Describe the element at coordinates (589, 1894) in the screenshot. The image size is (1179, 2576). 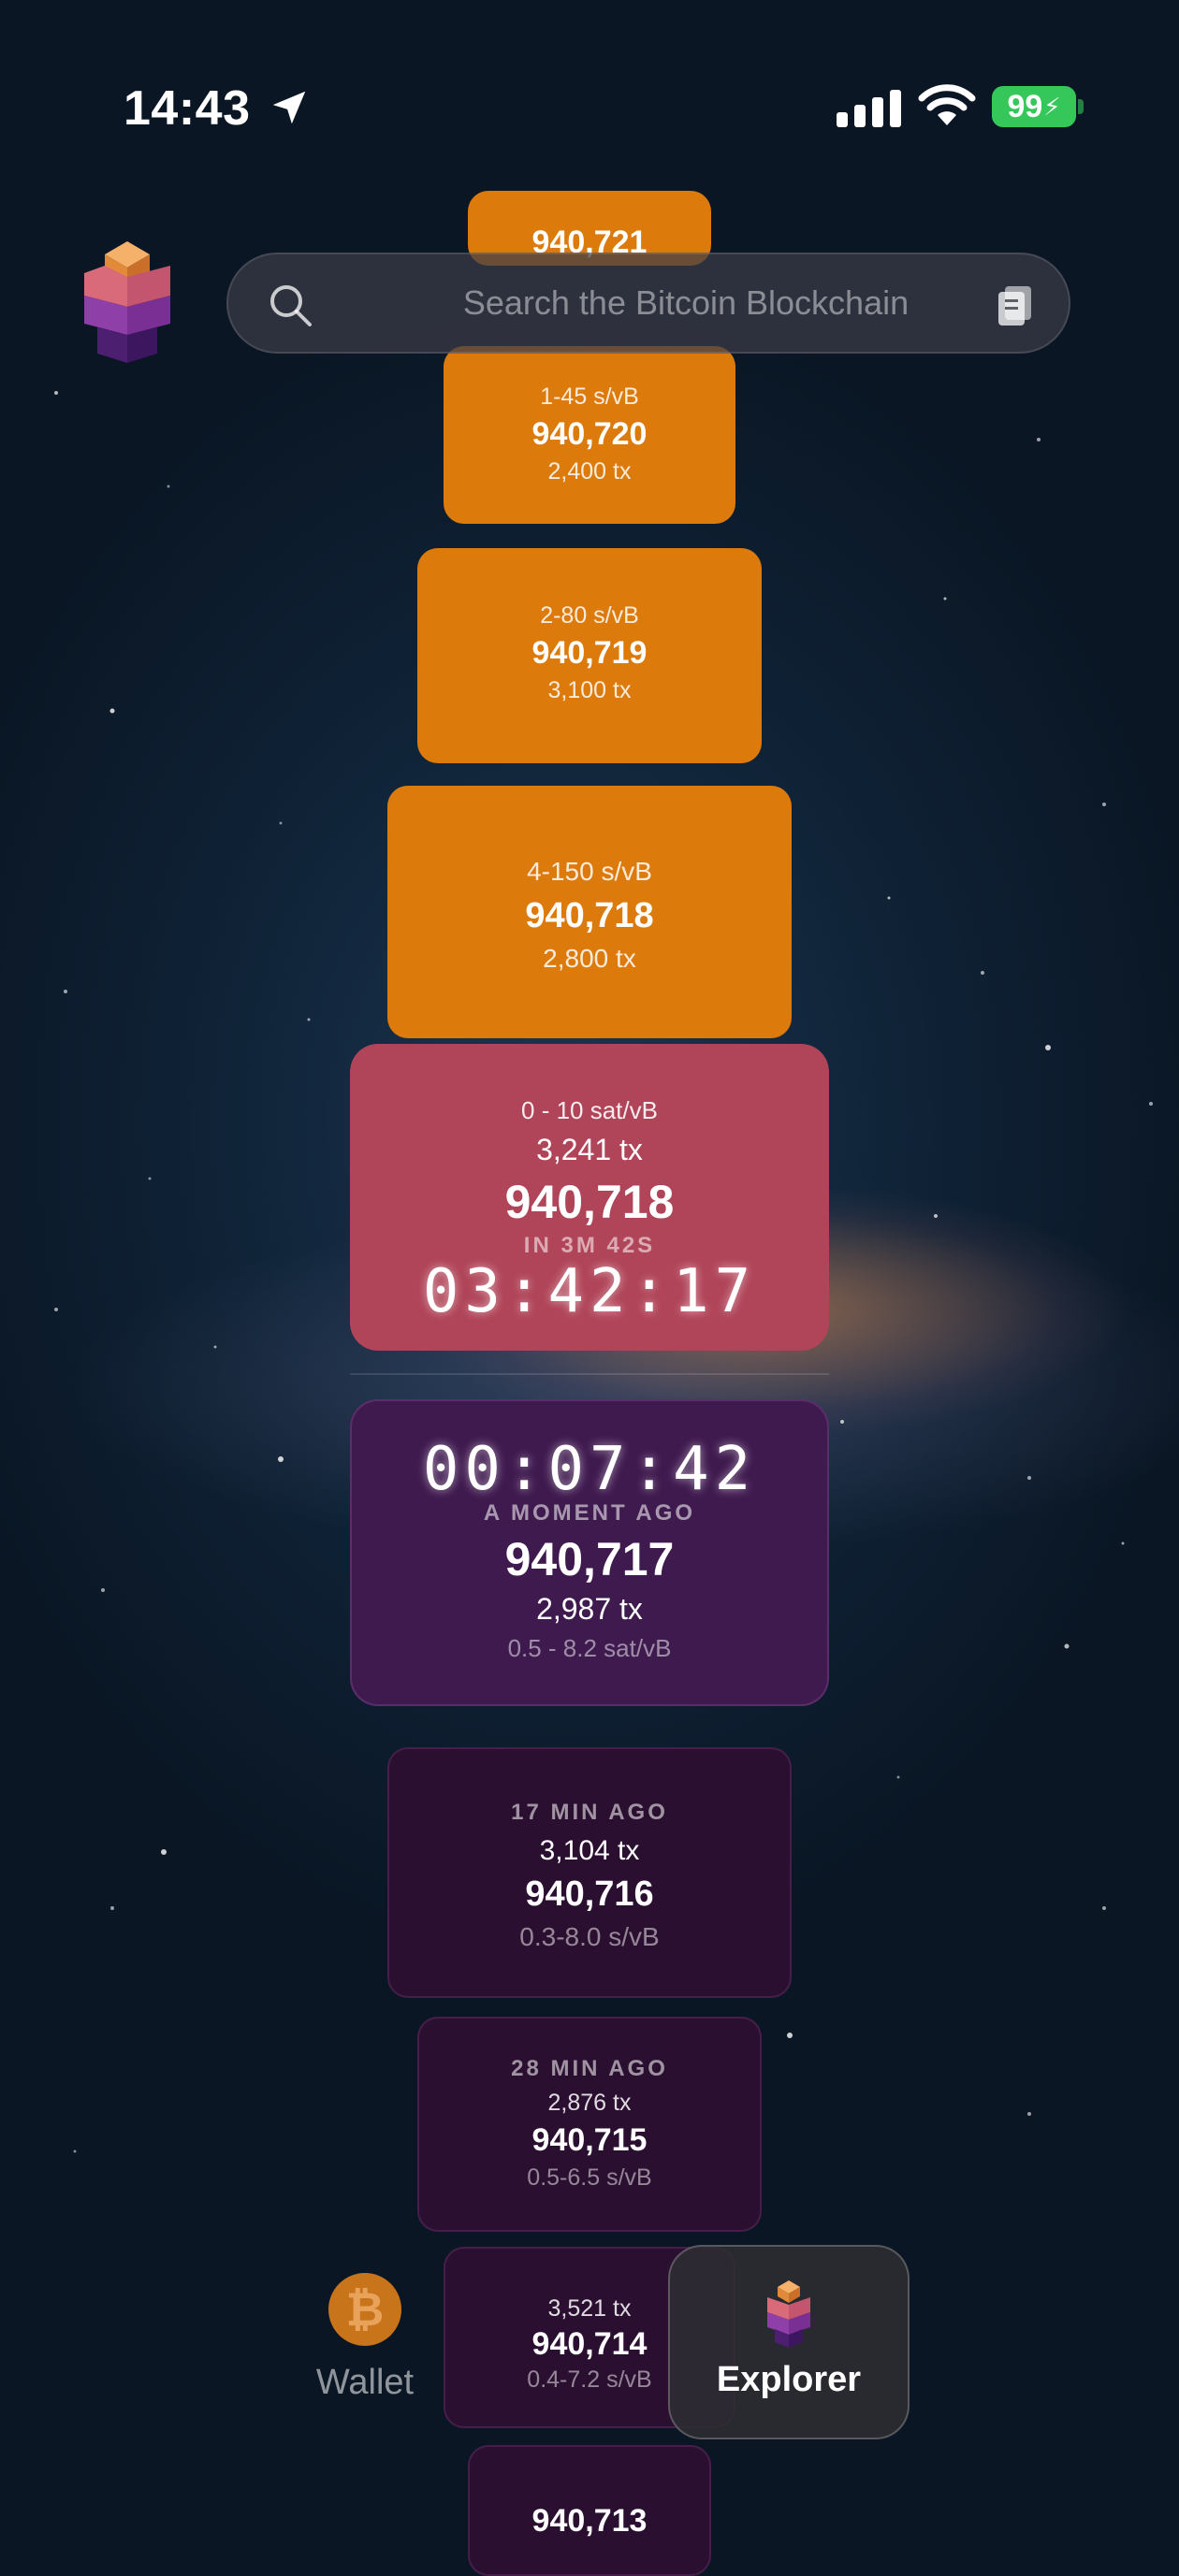
I see `block-height: 940,716` at that location.